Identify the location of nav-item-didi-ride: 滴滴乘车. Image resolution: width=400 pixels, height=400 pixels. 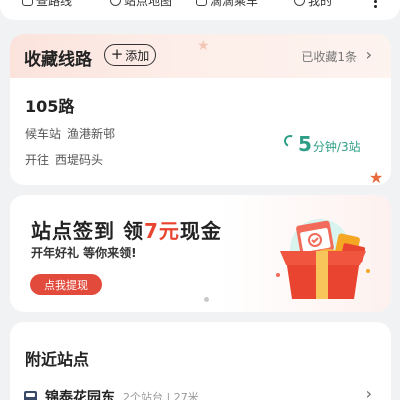
(227, 4).